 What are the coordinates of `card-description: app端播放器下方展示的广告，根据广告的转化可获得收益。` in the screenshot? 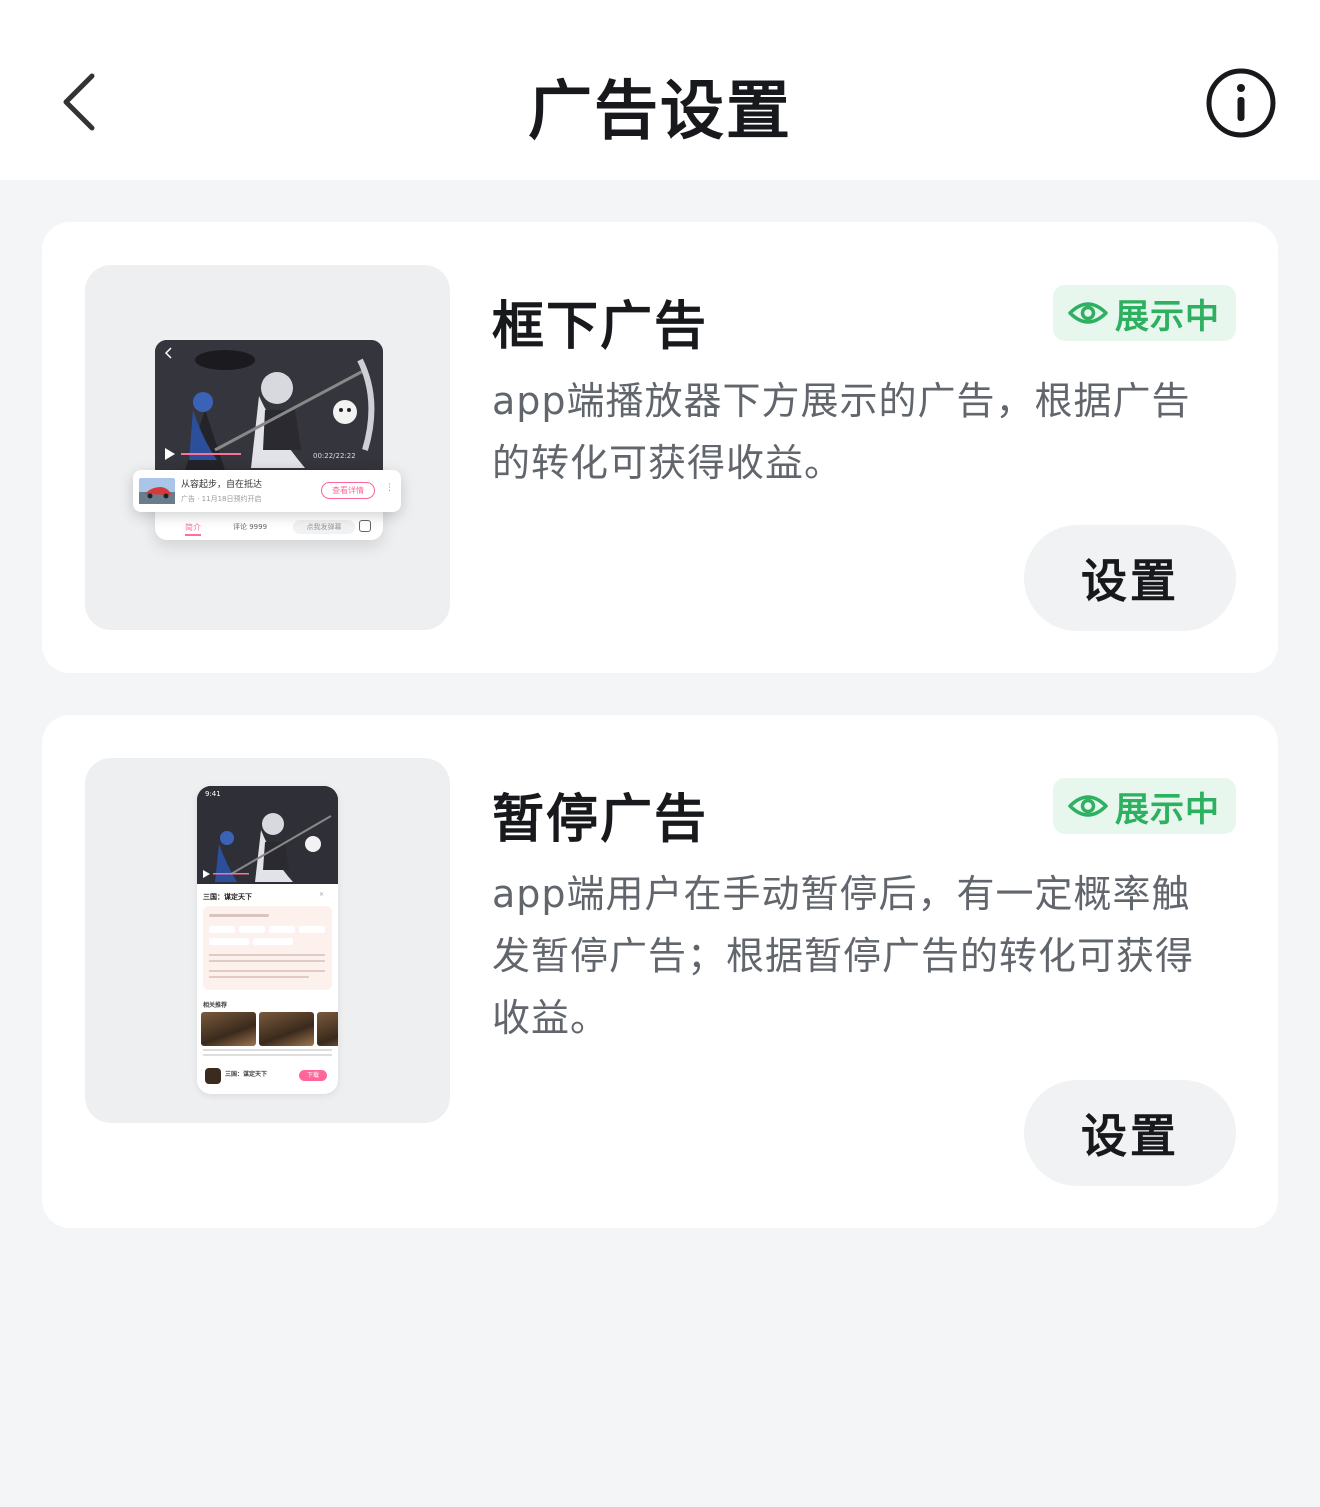 It's located at (841, 432).